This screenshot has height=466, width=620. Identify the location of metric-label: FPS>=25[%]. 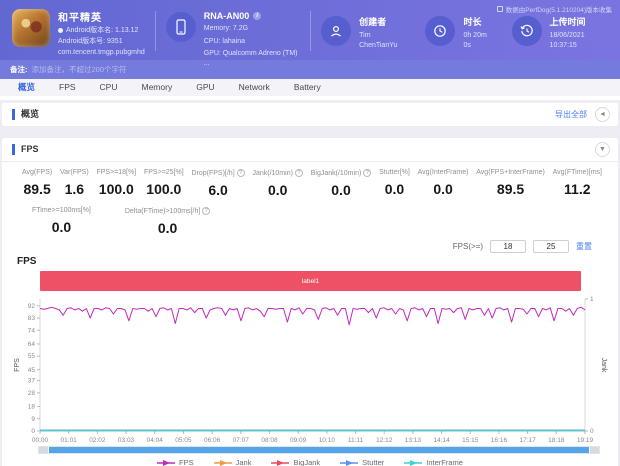
(163, 172).